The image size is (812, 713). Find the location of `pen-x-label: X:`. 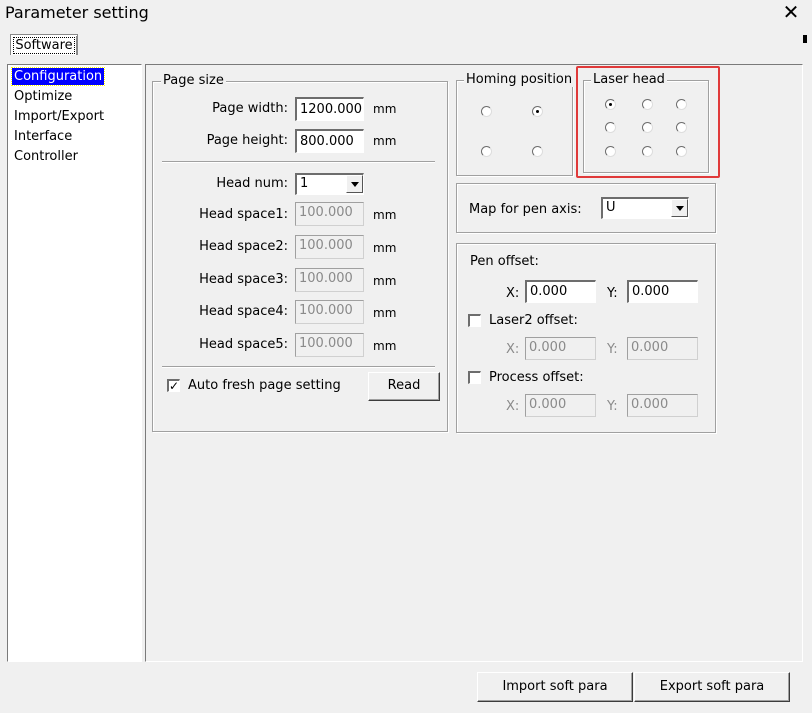

pen-x-label: X: is located at coordinates (513, 293).